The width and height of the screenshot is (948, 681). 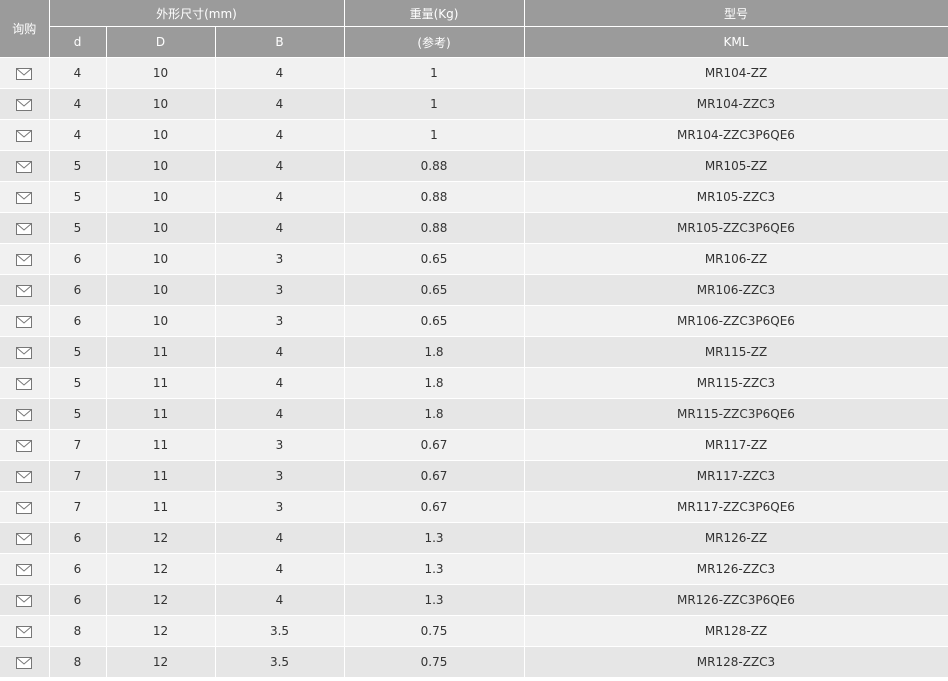 What do you see at coordinates (434, 600) in the screenshot?
I see `weight-cell: 1.3` at bounding box center [434, 600].